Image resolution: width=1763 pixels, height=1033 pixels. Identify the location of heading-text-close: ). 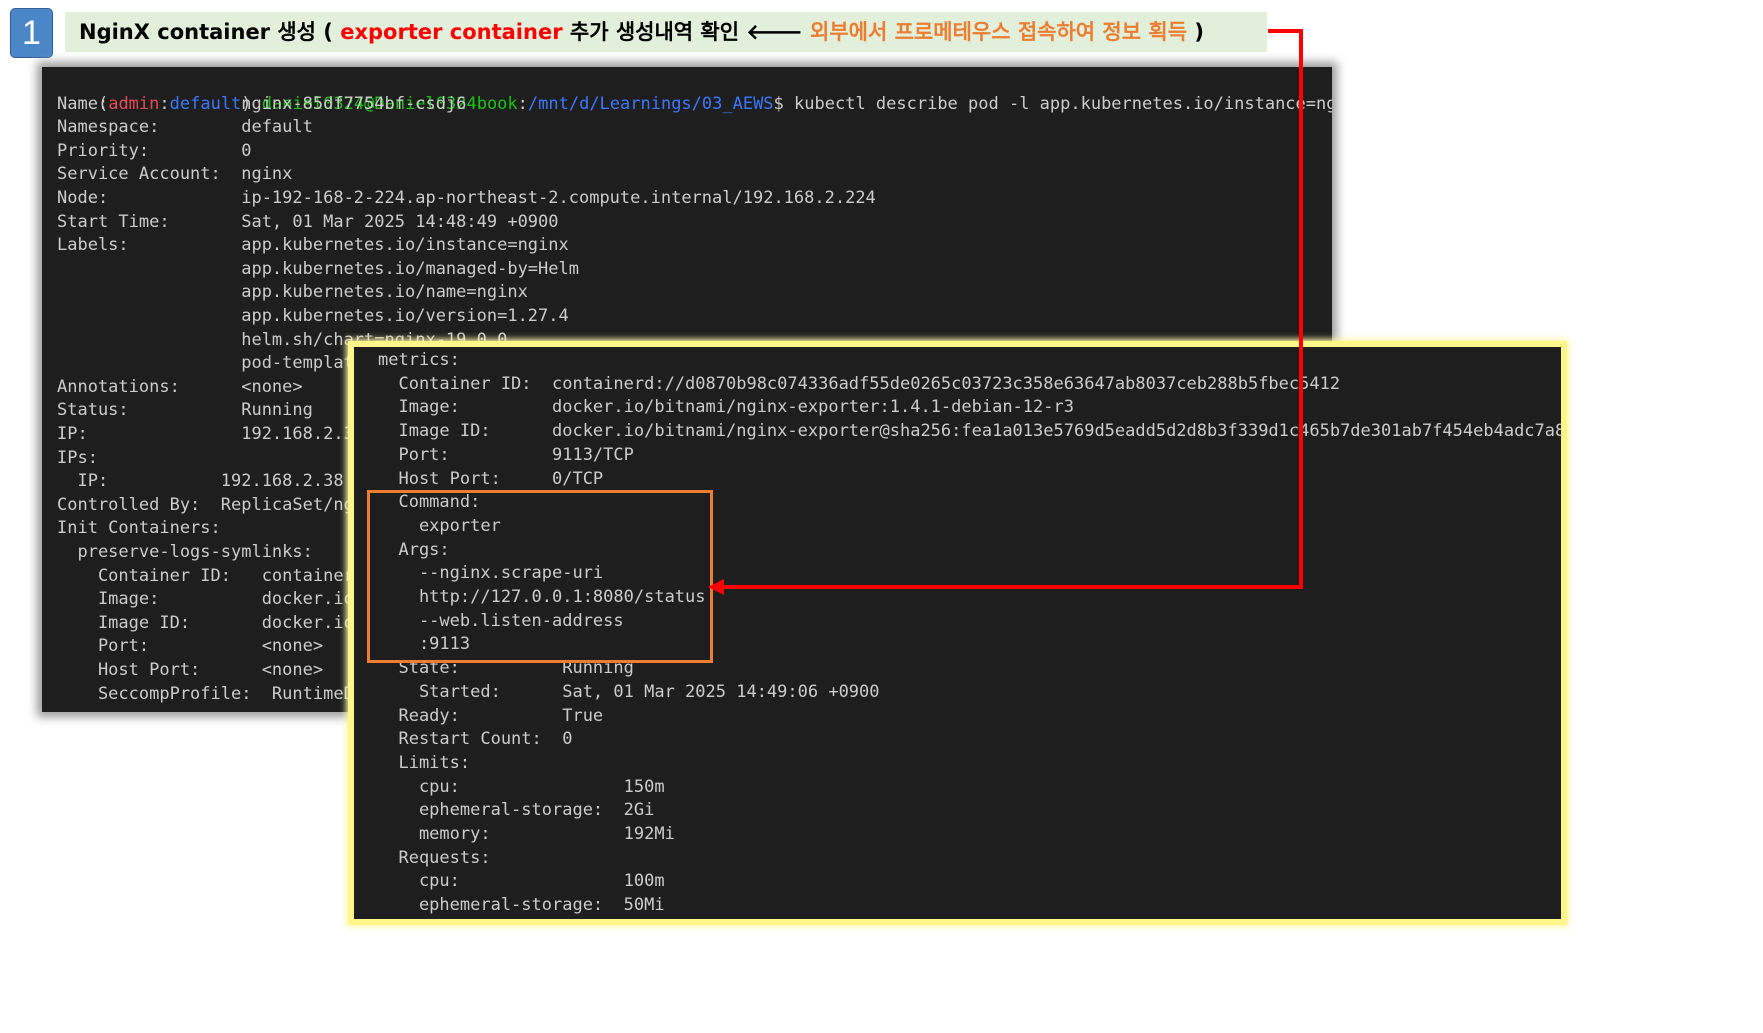
(1195, 32).